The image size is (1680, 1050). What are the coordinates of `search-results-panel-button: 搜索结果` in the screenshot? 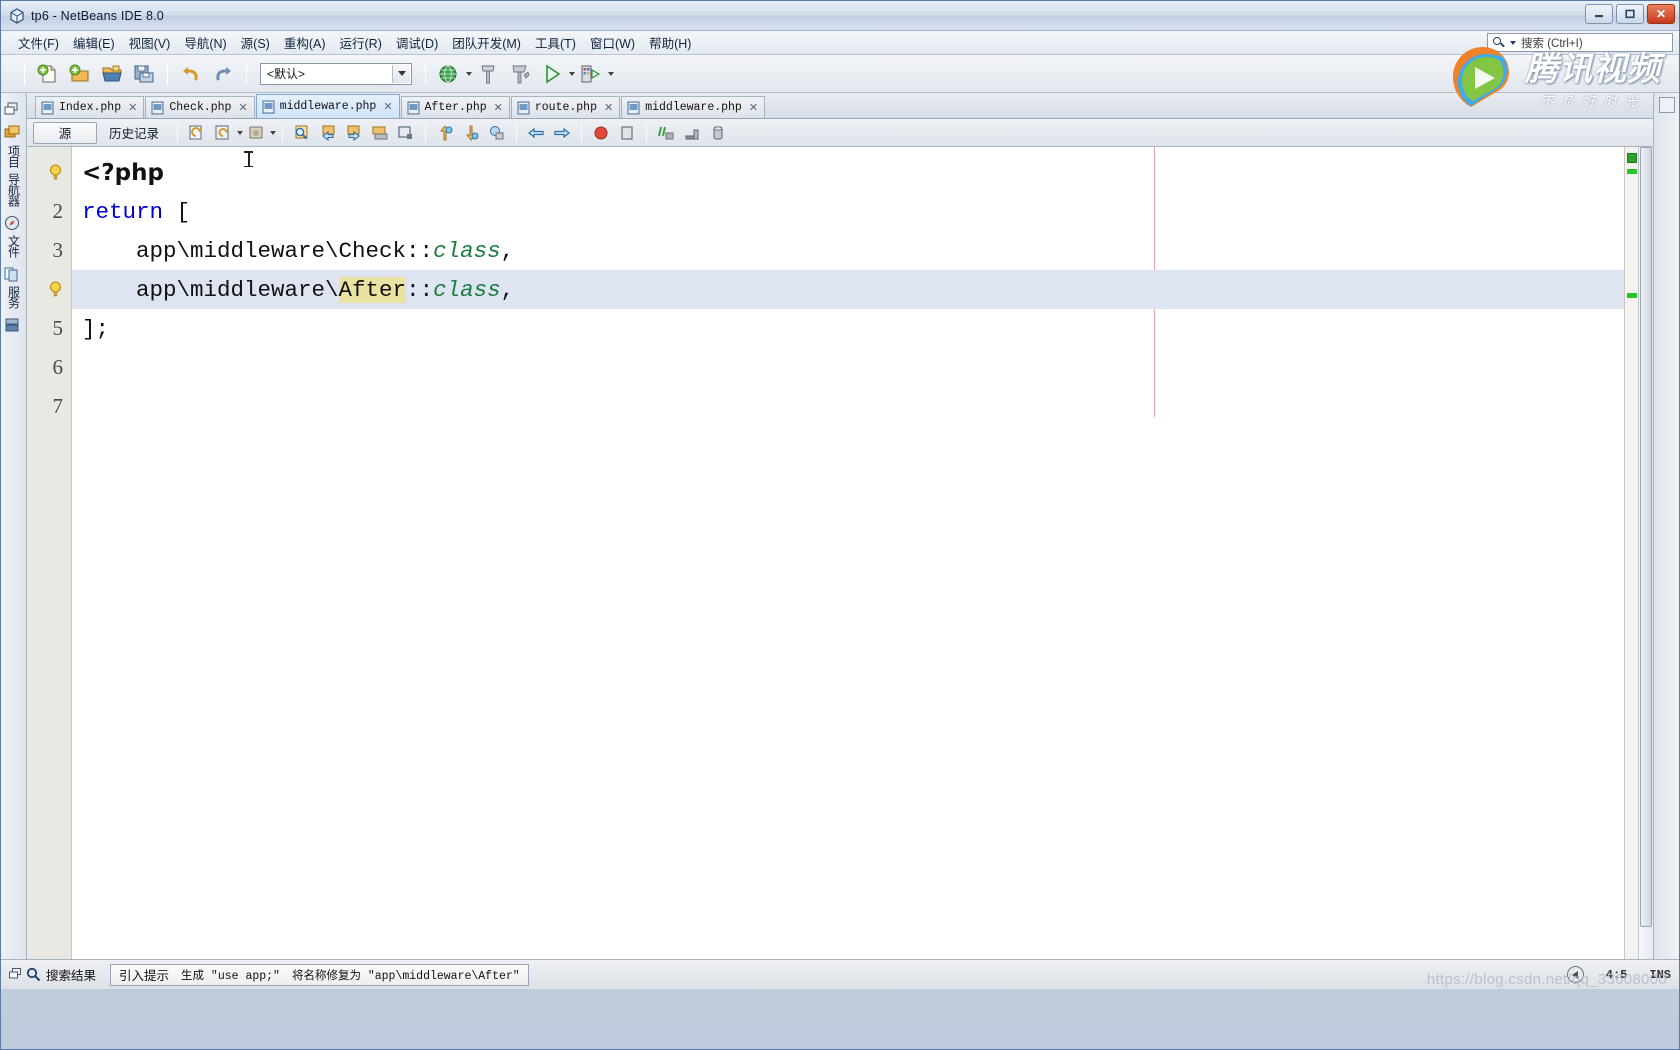 It's located at (63, 974).